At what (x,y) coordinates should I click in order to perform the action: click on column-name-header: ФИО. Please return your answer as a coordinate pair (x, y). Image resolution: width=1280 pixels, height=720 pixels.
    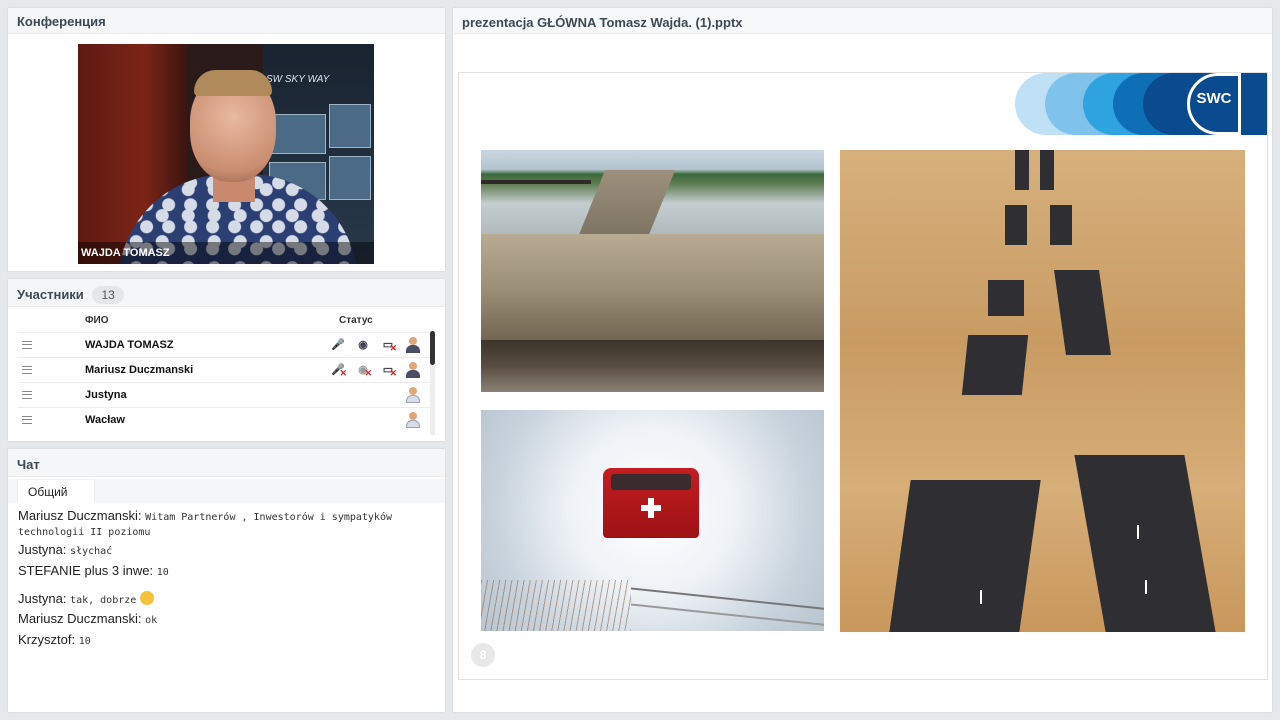
    Looking at the image, I should click on (97, 320).